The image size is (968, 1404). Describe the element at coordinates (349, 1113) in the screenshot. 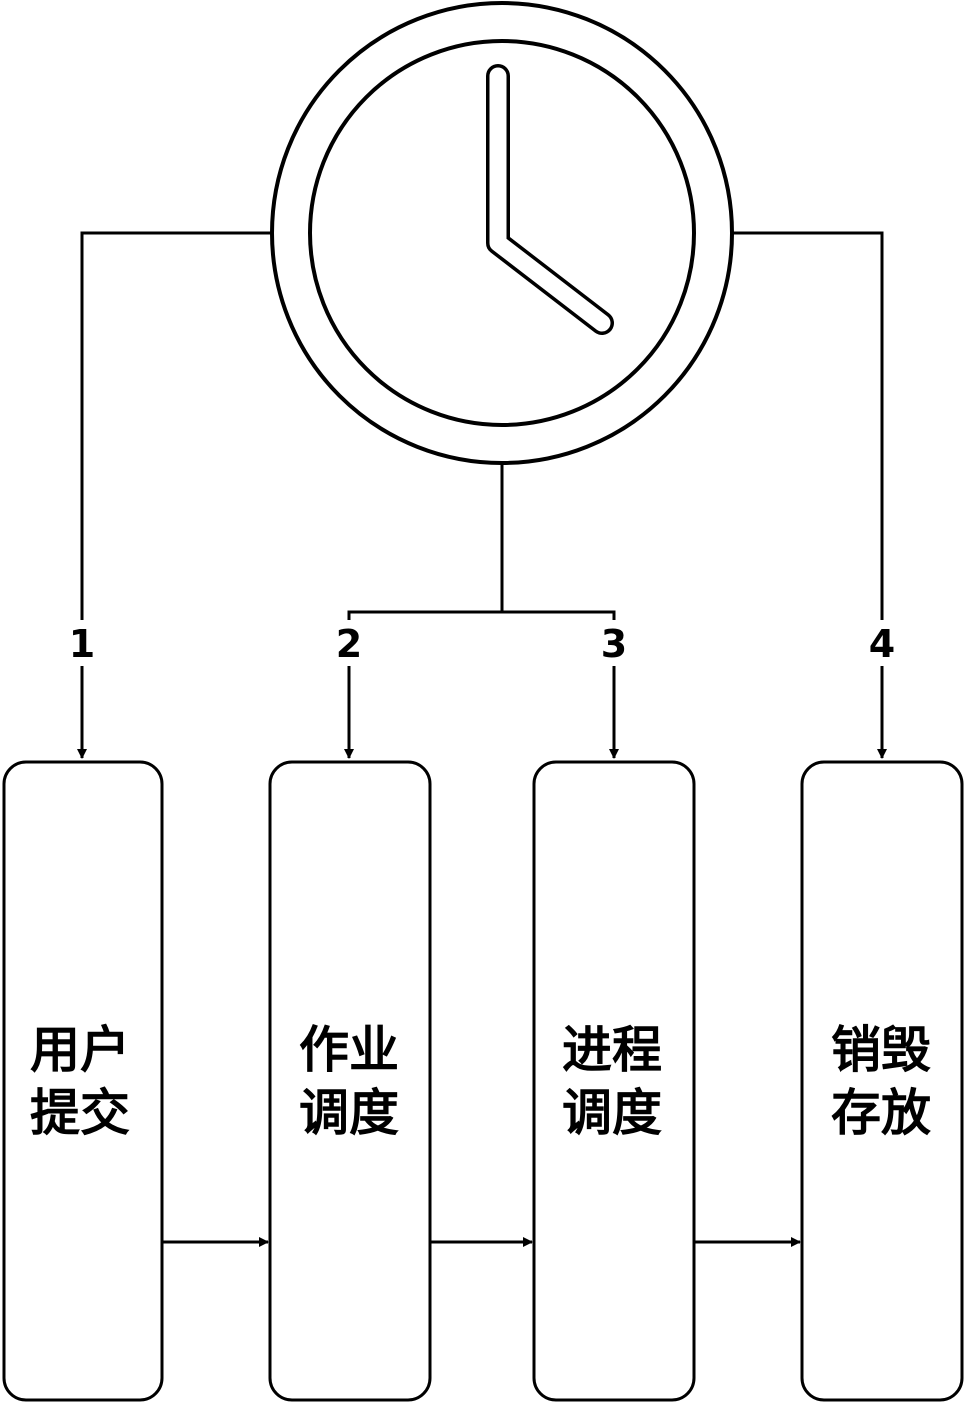

I see `stage-label-2-line2: 调度` at that location.